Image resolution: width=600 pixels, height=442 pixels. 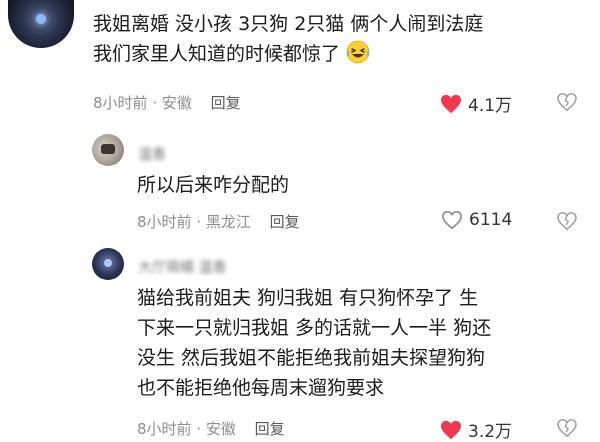 I want to click on username: 大厅萌橘 温香, so click(x=182, y=267).